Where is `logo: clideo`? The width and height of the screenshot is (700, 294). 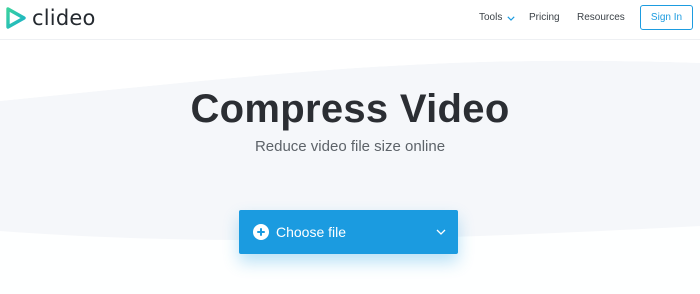 logo: clideo is located at coordinates (51, 18).